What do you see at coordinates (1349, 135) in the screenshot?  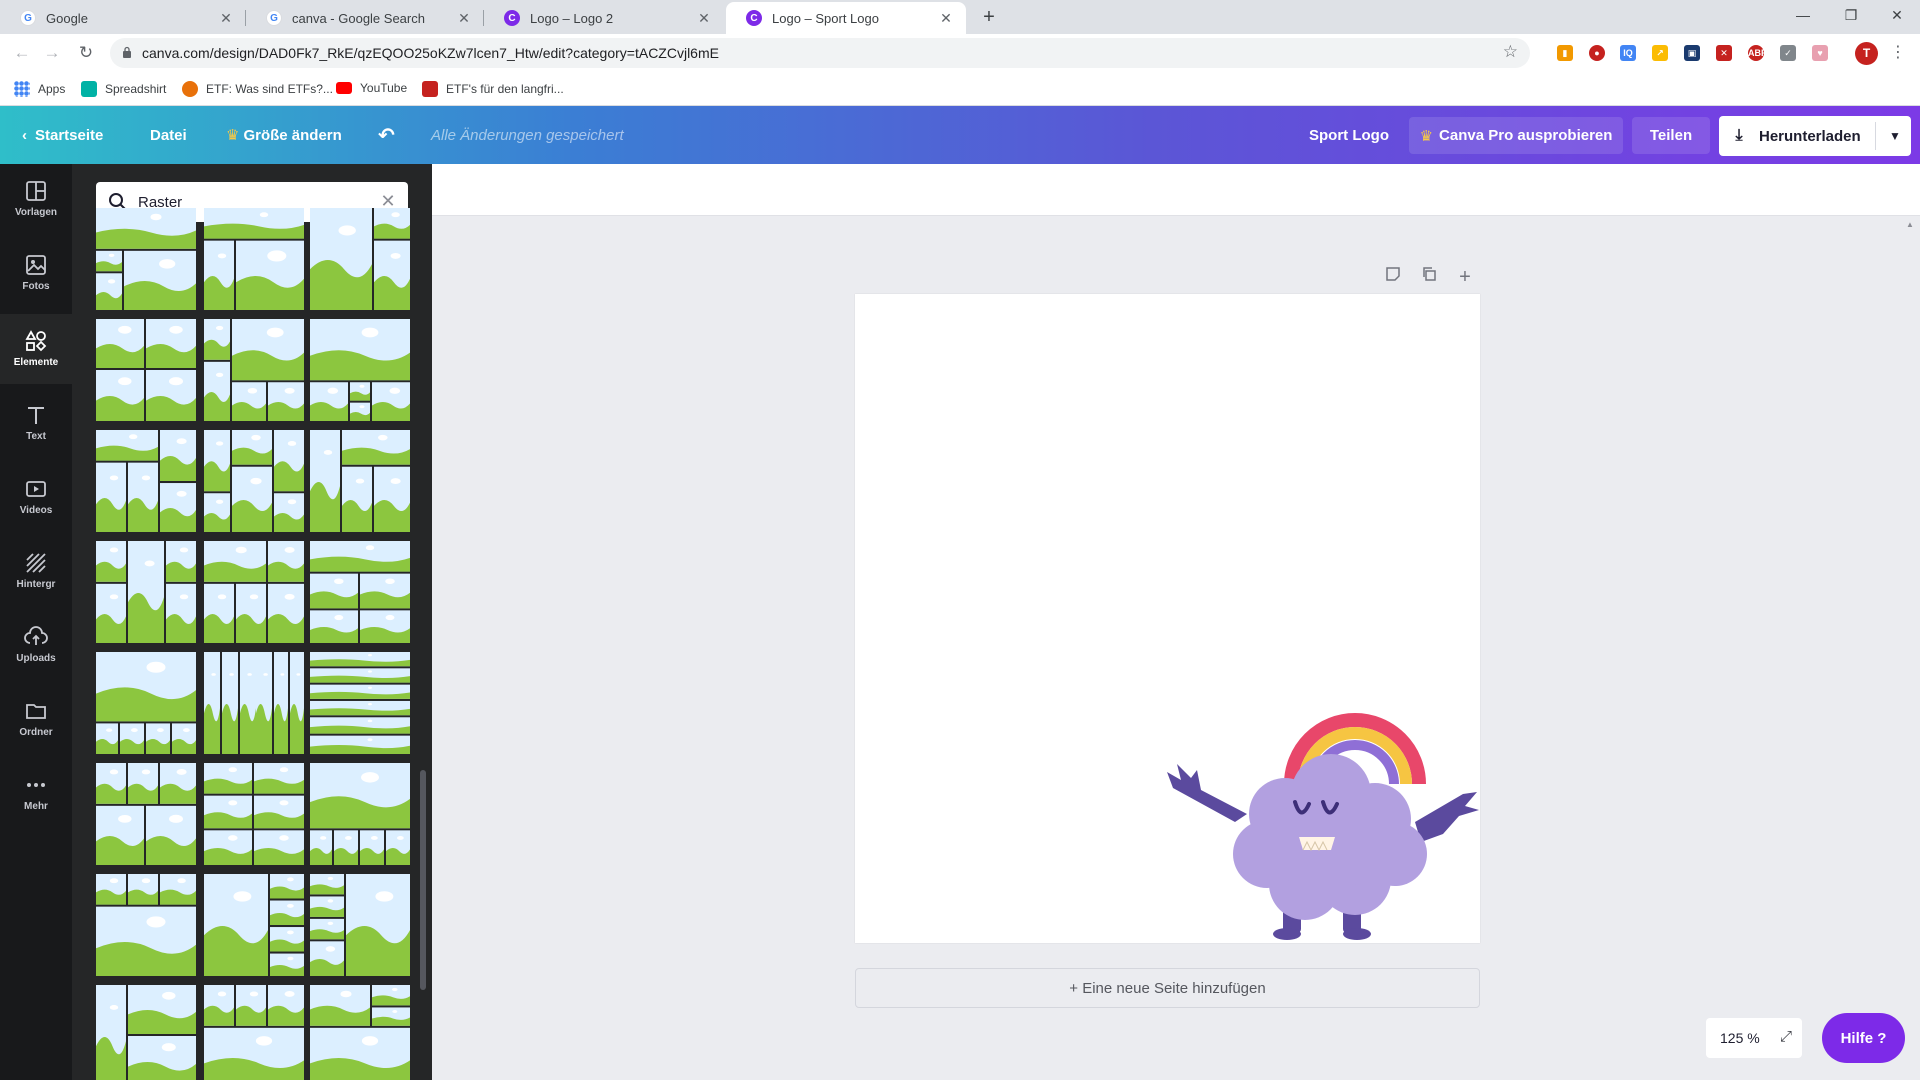 I see `design-title: Sport Logo` at bounding box center [1349, 135].